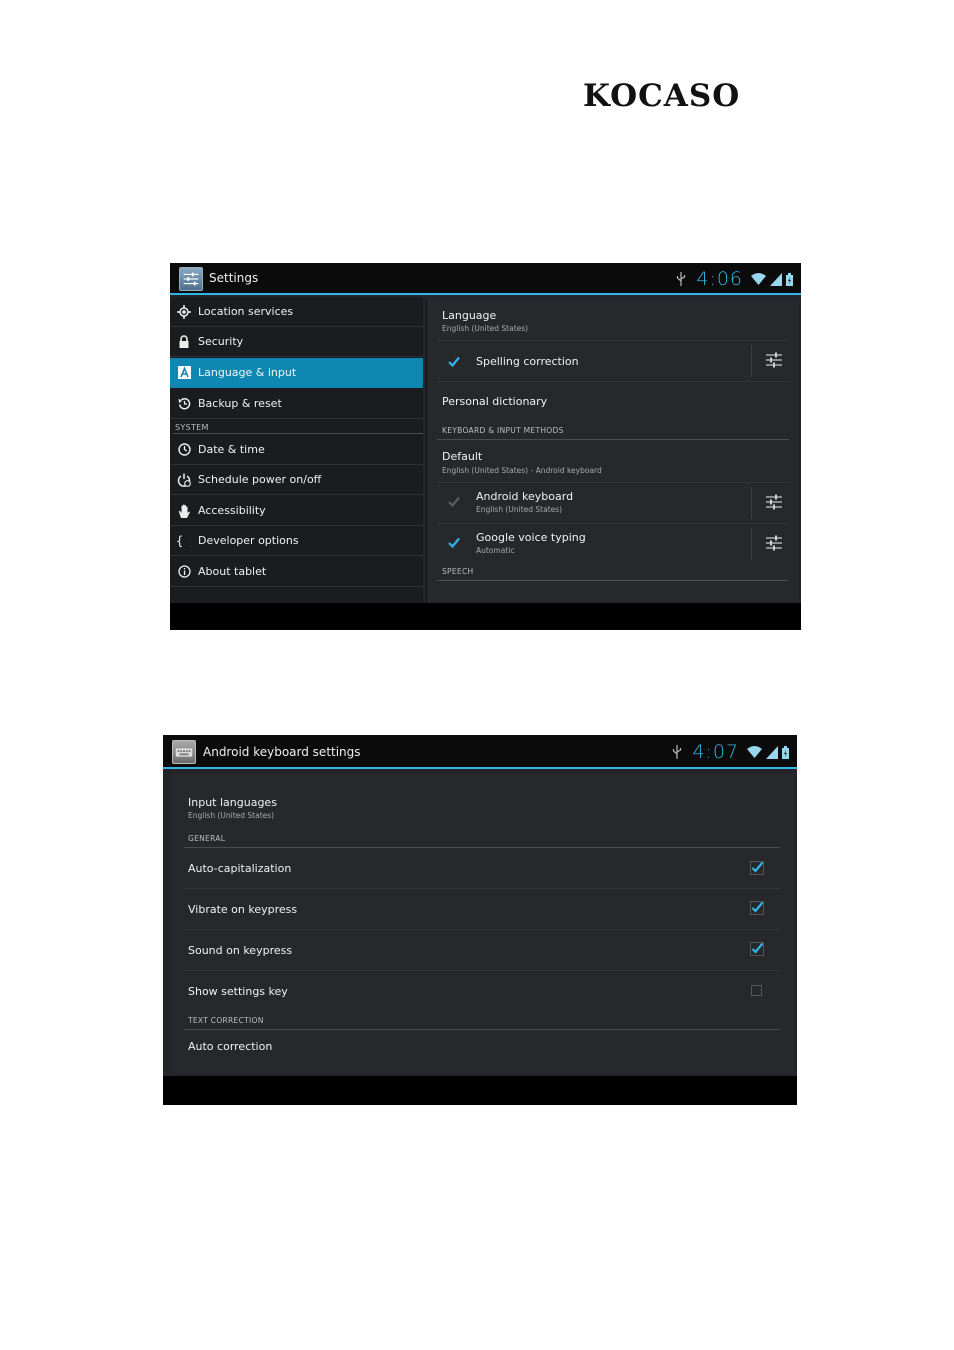  Describe the element at coordinates (531, 537) in the screenshot. I see `voice-typing-title: Google voice typing` at that location.